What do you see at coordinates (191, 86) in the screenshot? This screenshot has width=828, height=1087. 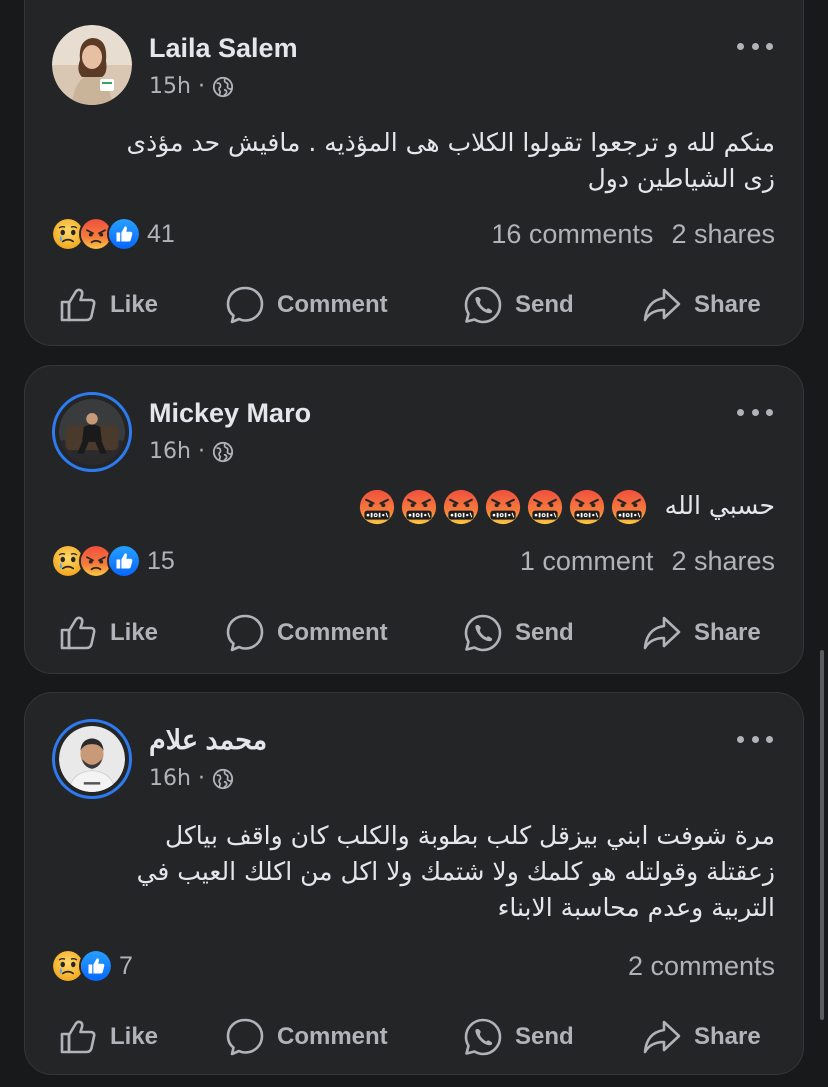 I see `post-meta: 15h ·` at bounding box center [191, 86].